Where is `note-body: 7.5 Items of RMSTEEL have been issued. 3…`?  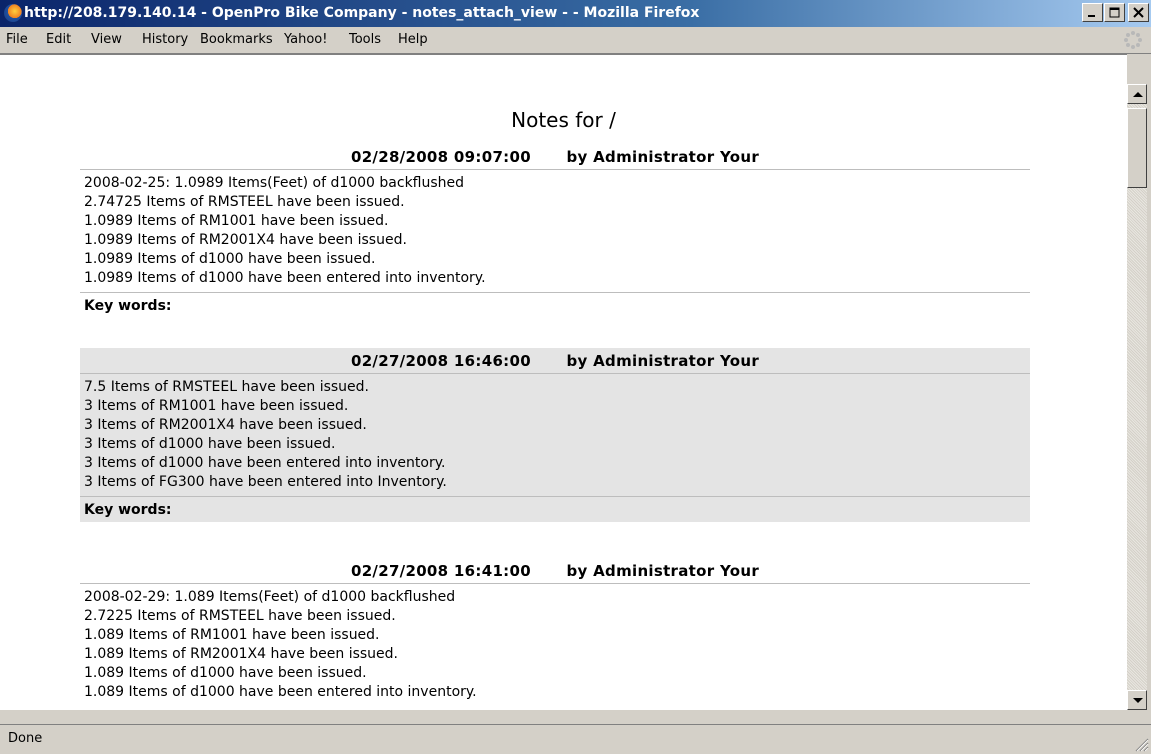 note-body: 7.5 Items of RMSTEEL have been issued. 3… is located at coordinates (555, 435).